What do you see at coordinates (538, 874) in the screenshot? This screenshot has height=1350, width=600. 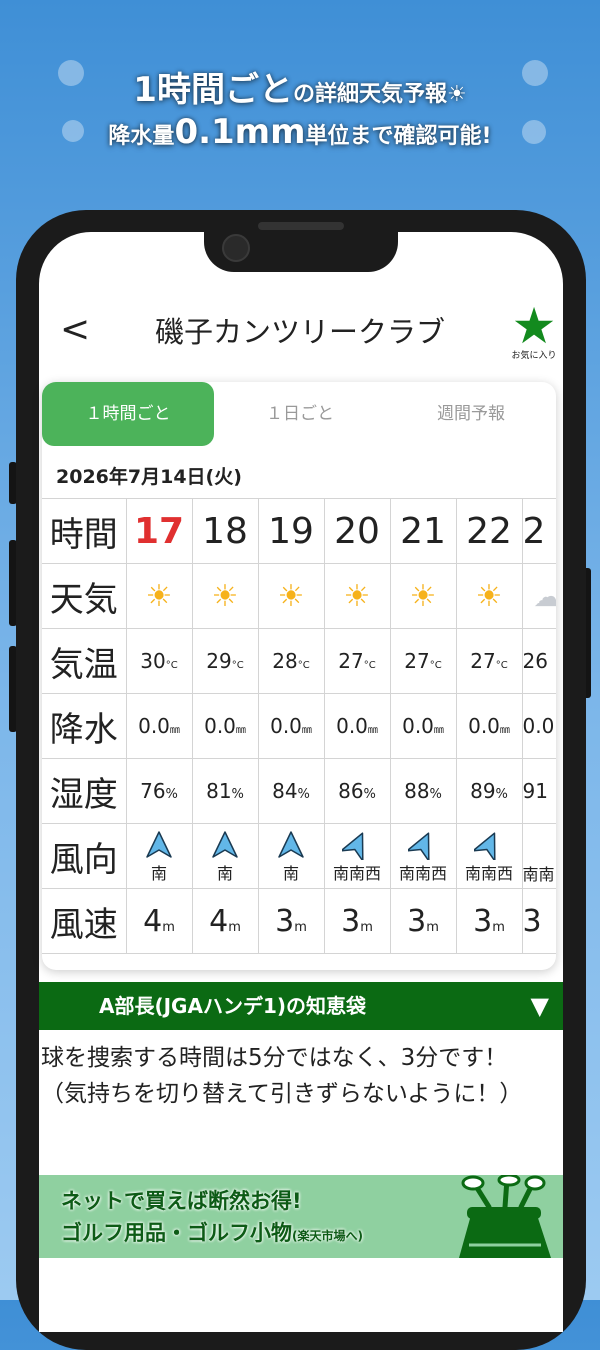 I see `wind-dir-label: 南南` at bounding box center [538, 874].